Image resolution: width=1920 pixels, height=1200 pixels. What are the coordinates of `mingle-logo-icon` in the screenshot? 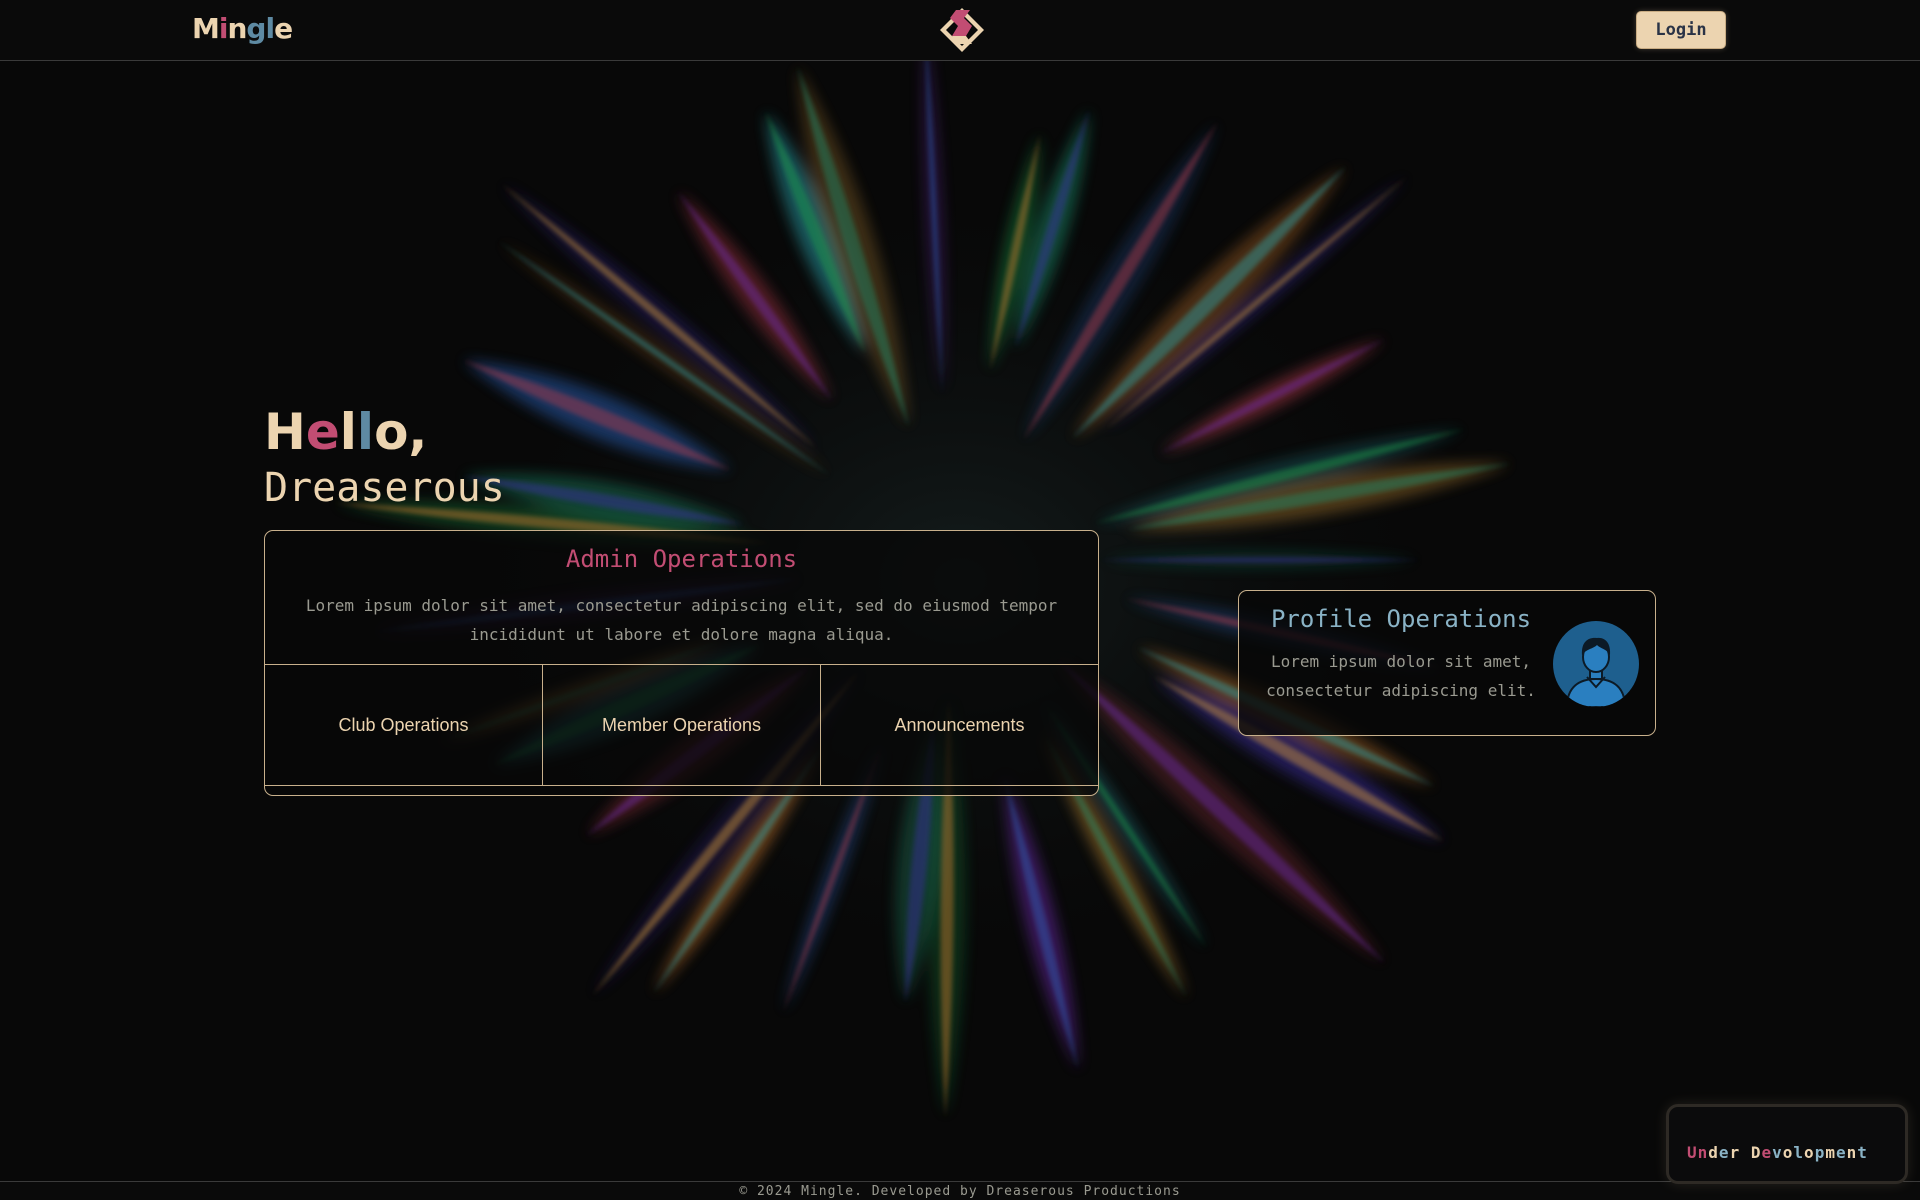 It's located at (962, 30).